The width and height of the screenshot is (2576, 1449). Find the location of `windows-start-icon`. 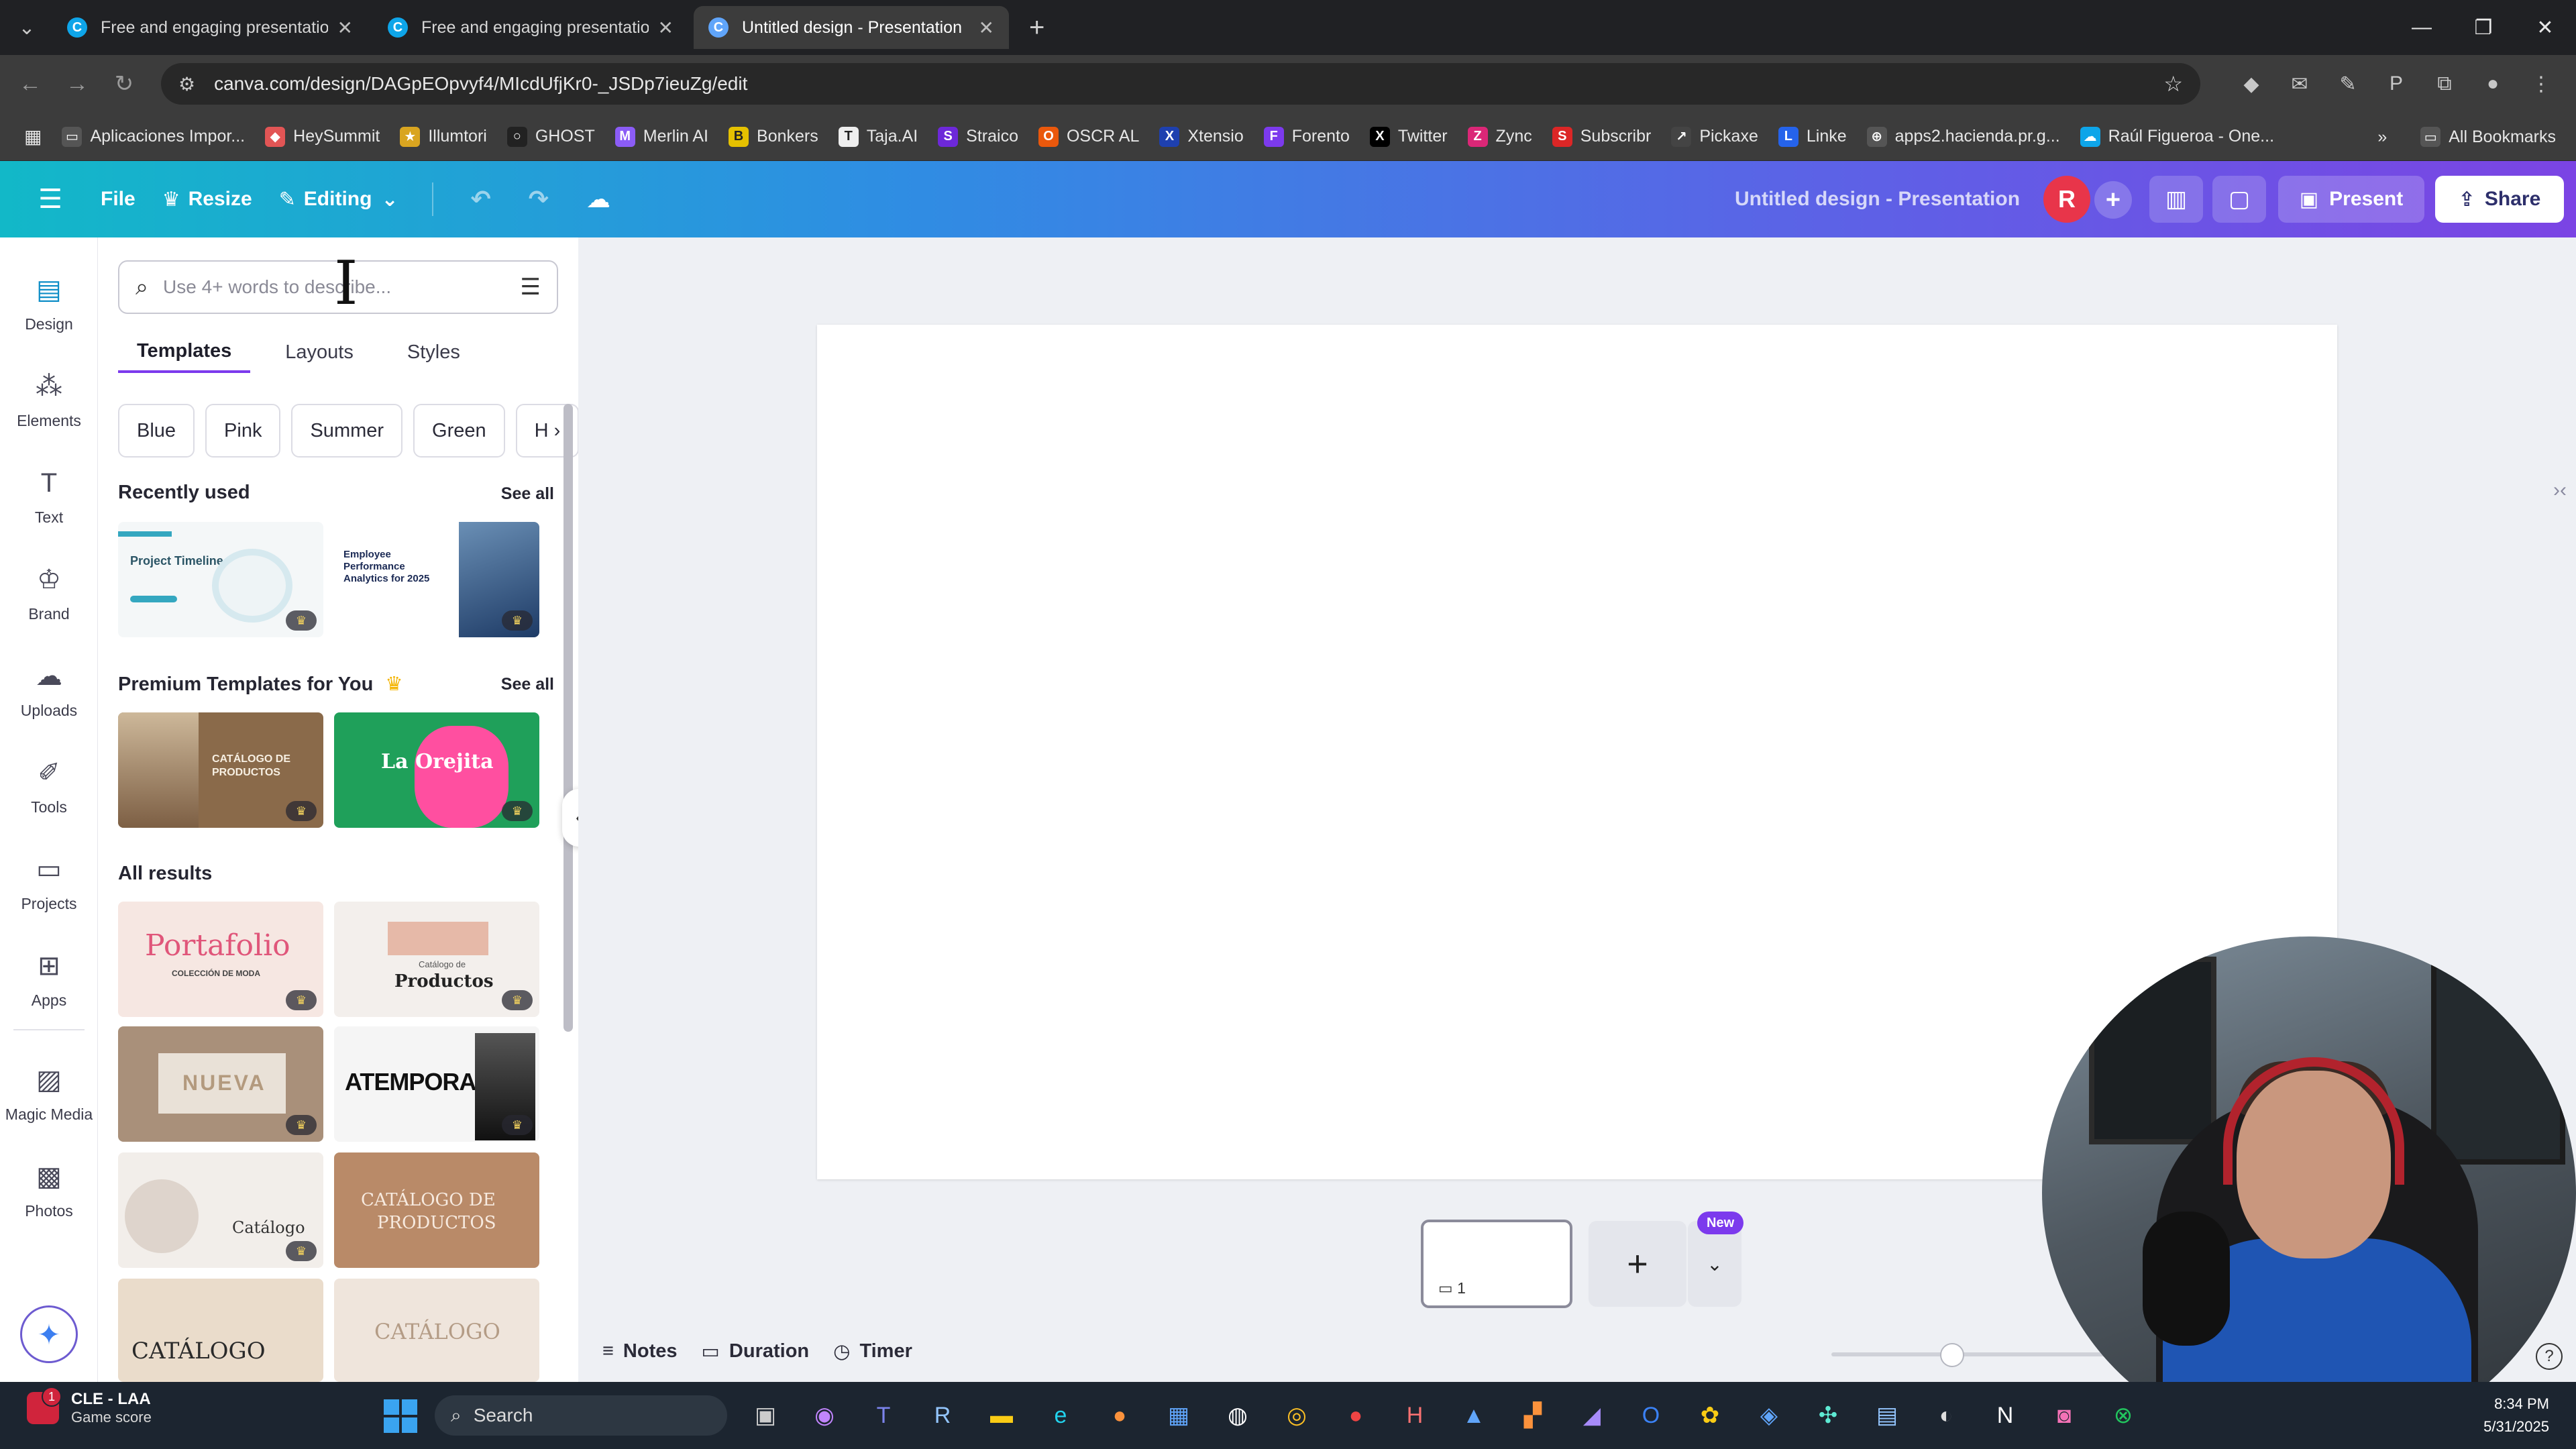

windows-start-icon is located at coordinates (400, 1416).